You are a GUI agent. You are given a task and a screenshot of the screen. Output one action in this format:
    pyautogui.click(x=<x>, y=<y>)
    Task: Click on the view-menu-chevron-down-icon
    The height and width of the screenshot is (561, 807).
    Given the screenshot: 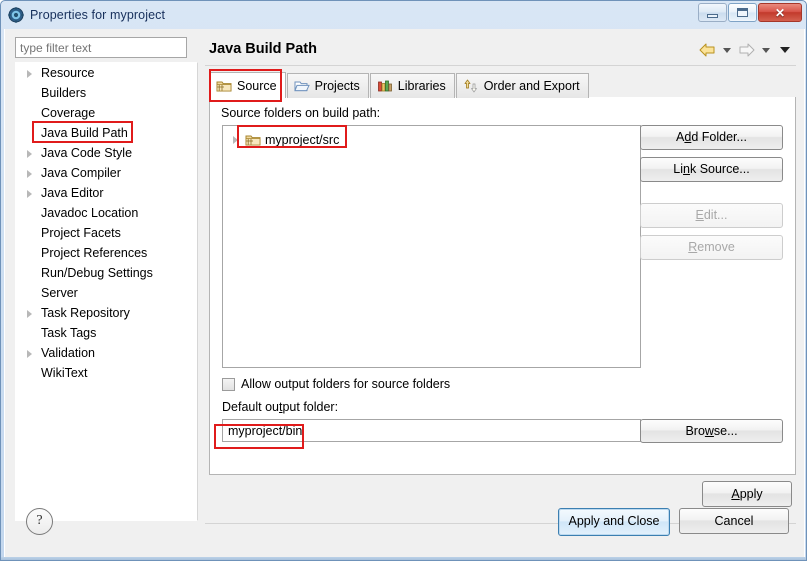 What is the action you would take?
    pyautogui.click(x=785, y=50)
    